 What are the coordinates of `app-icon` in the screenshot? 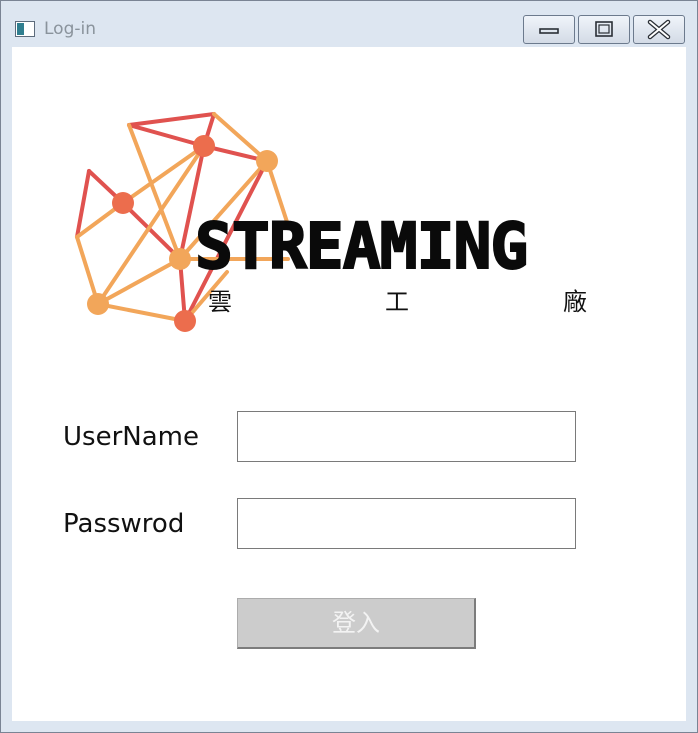 It's located at (25, 29).